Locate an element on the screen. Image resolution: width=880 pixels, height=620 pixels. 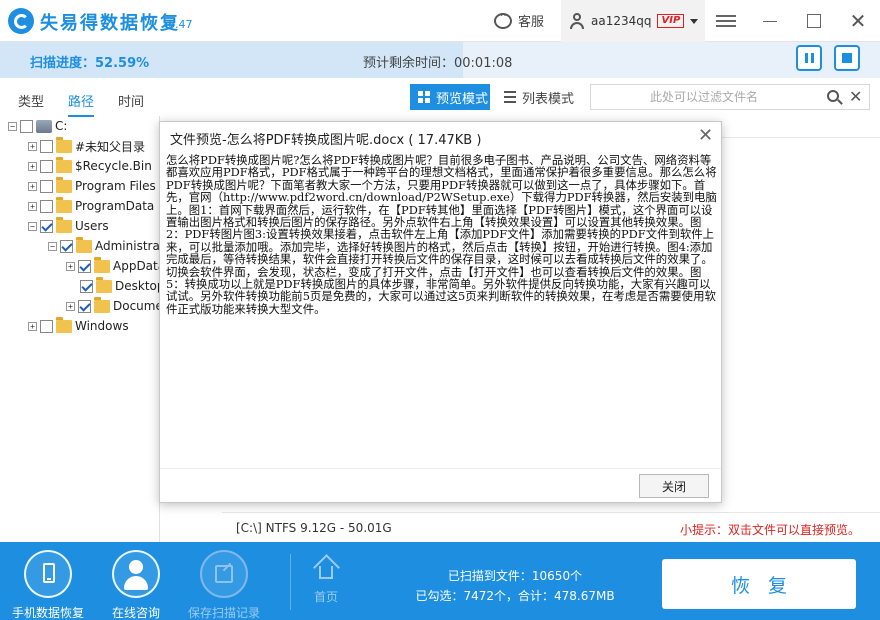
stop-scan-button is located at coordinates (847, 58).